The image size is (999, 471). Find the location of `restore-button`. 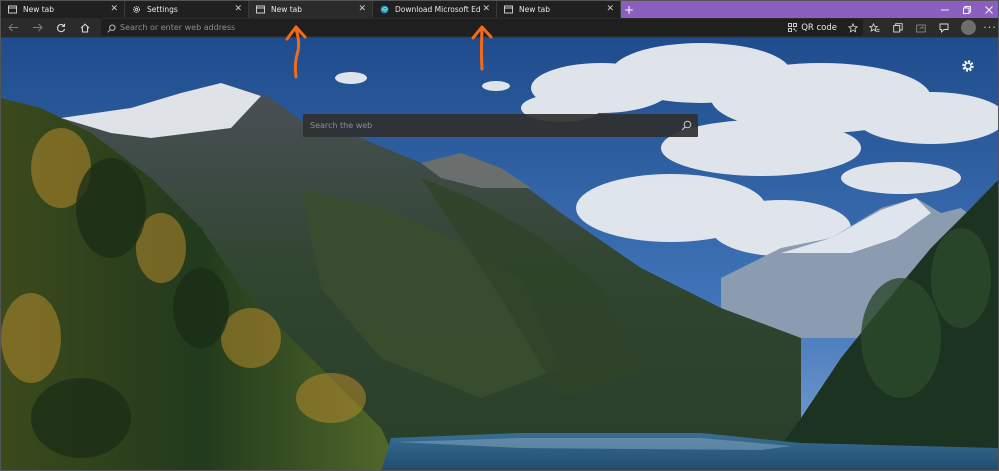

restore-button is located at coordinates (967, 9).